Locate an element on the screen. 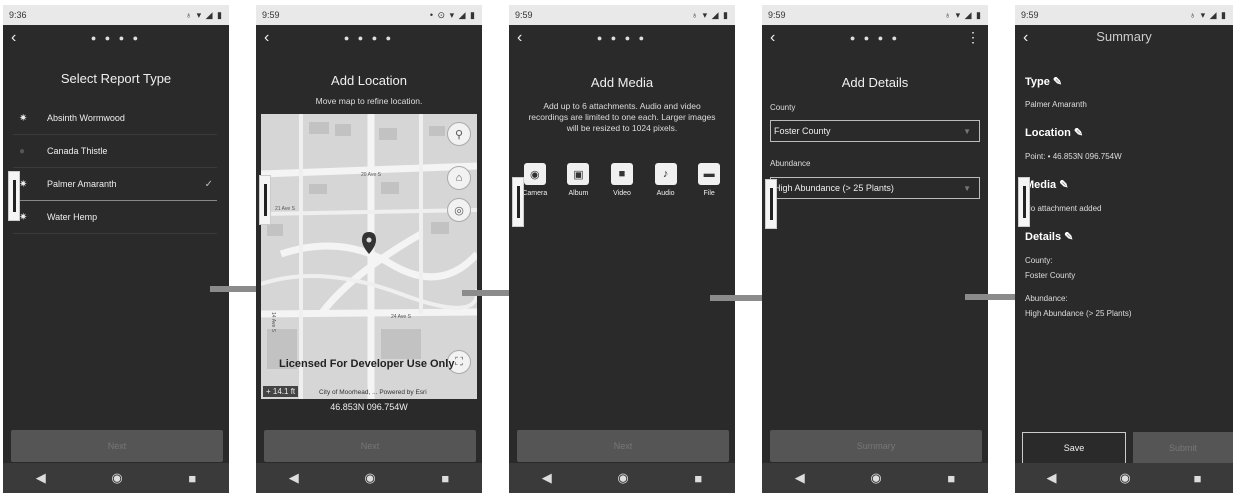  album-icon: ▣ is located at coordinates (578, 174).